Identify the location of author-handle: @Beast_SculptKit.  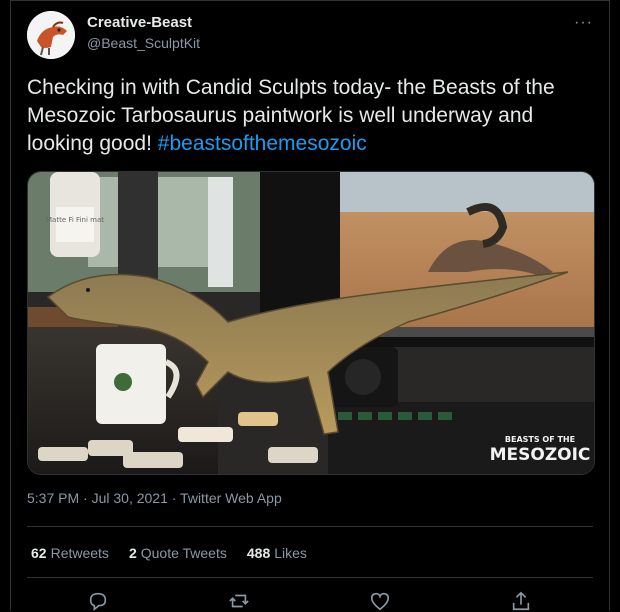
(143, 43).